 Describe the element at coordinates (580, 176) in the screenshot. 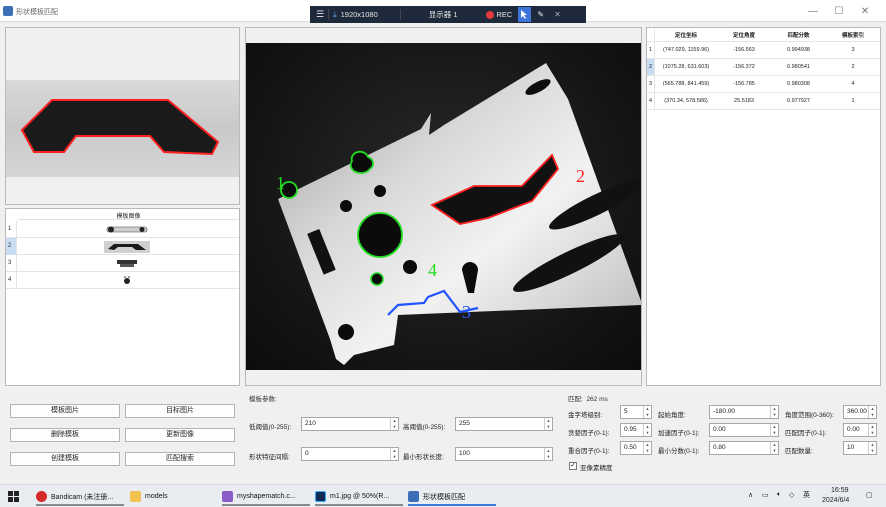

I see `match-label-2: 2` at that location.